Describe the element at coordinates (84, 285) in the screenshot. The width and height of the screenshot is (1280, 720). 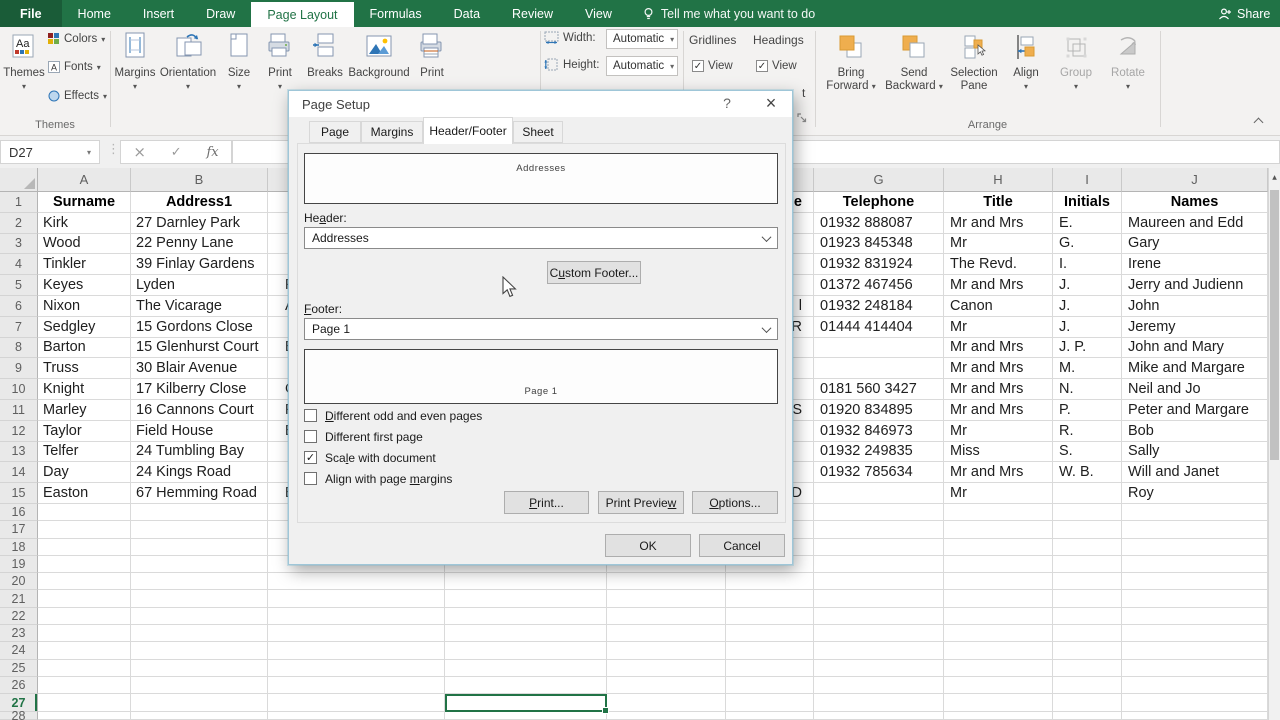
I see `cell-A5: Keyes` at that location.